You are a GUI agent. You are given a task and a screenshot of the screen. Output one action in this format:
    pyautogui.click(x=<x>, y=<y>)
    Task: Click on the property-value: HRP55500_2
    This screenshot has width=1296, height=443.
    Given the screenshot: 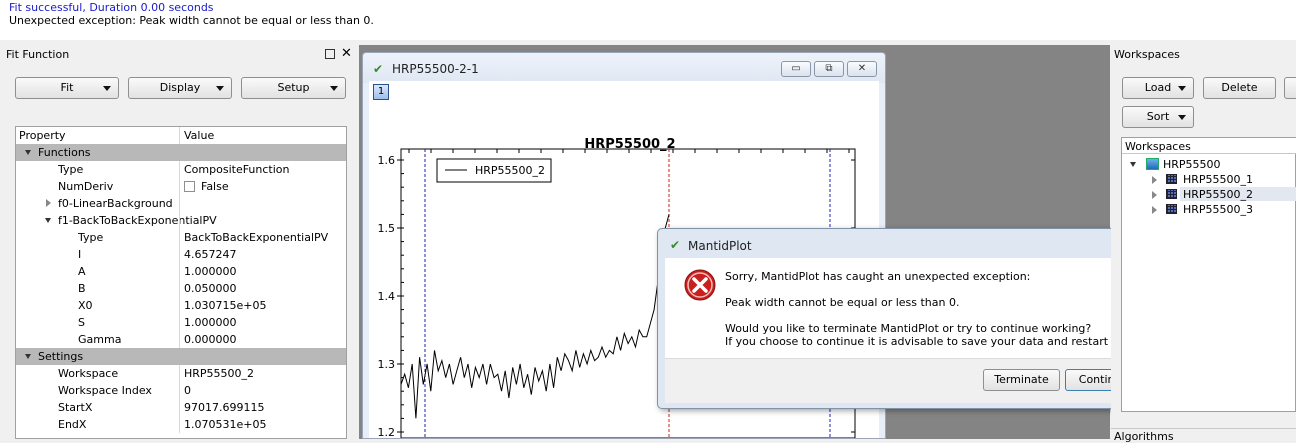 What is the action you would take?
    pyautogui.click(x=219, y=373)
    